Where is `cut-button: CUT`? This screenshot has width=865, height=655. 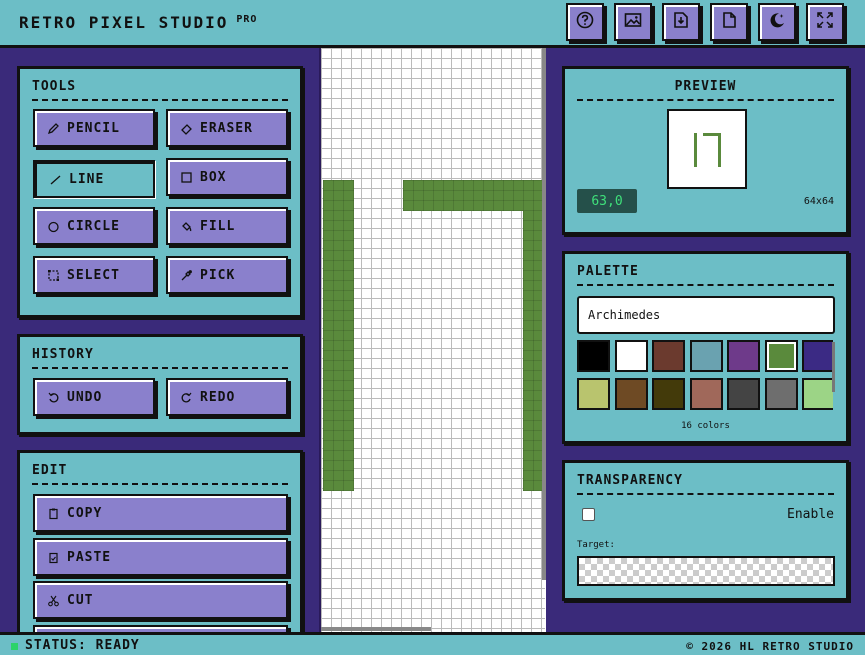 cut-button: CUT is located at coordinates (160, 600).